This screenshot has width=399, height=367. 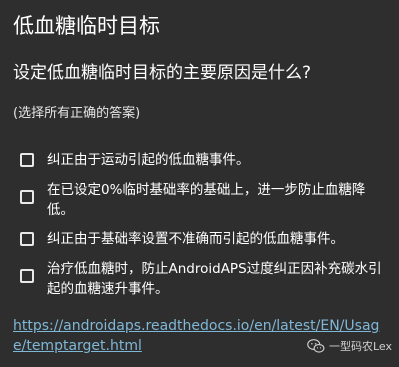 What do you see at coordinates (77, 113) in the screenshot?
I see `hint-text: (选择所有正确的答案)` at bounding box center [77, 113].